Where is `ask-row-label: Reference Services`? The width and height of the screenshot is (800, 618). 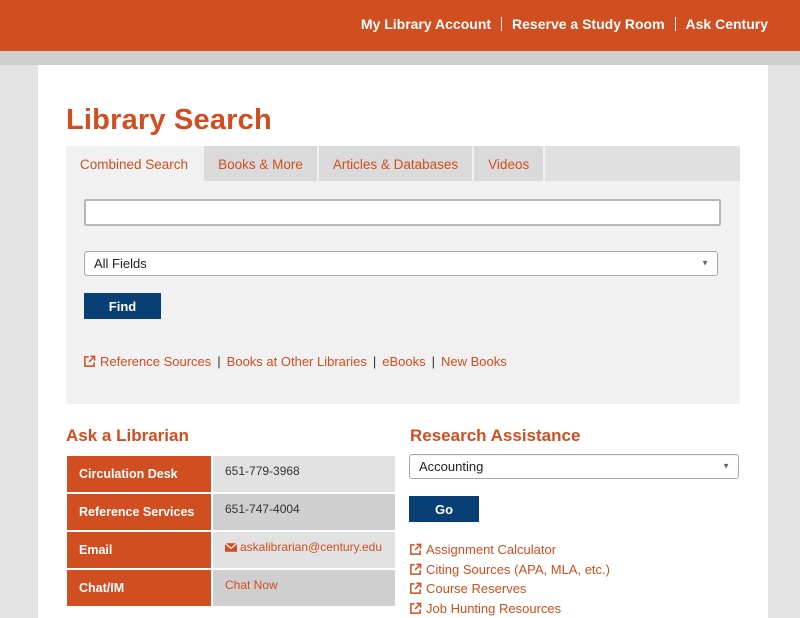
ask-row-label: Reference Services is located at coordinates (139, 512).